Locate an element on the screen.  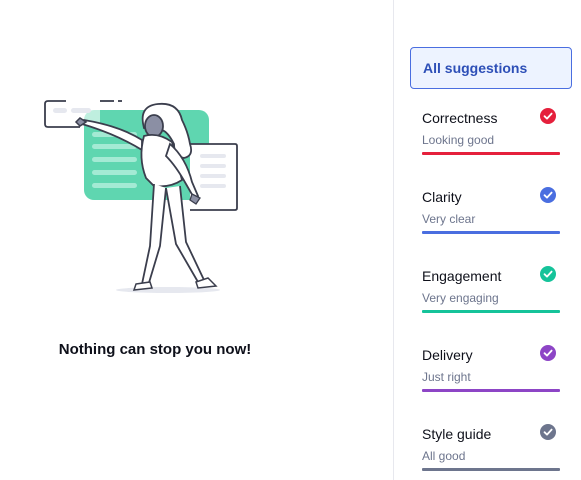
category-title: Correctness is located at coordinates (460, 118).